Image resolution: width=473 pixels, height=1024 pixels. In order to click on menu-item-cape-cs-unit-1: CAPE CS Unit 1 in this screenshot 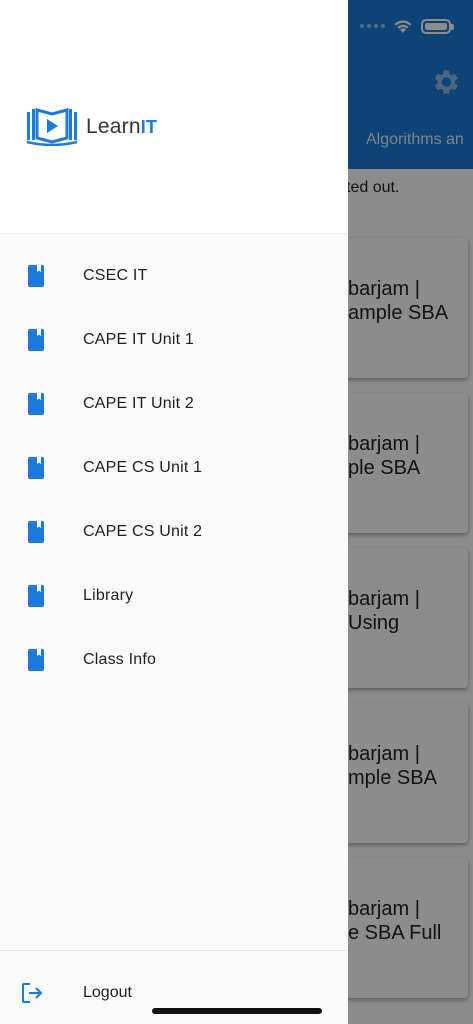, I will do `click(174, 468)`.